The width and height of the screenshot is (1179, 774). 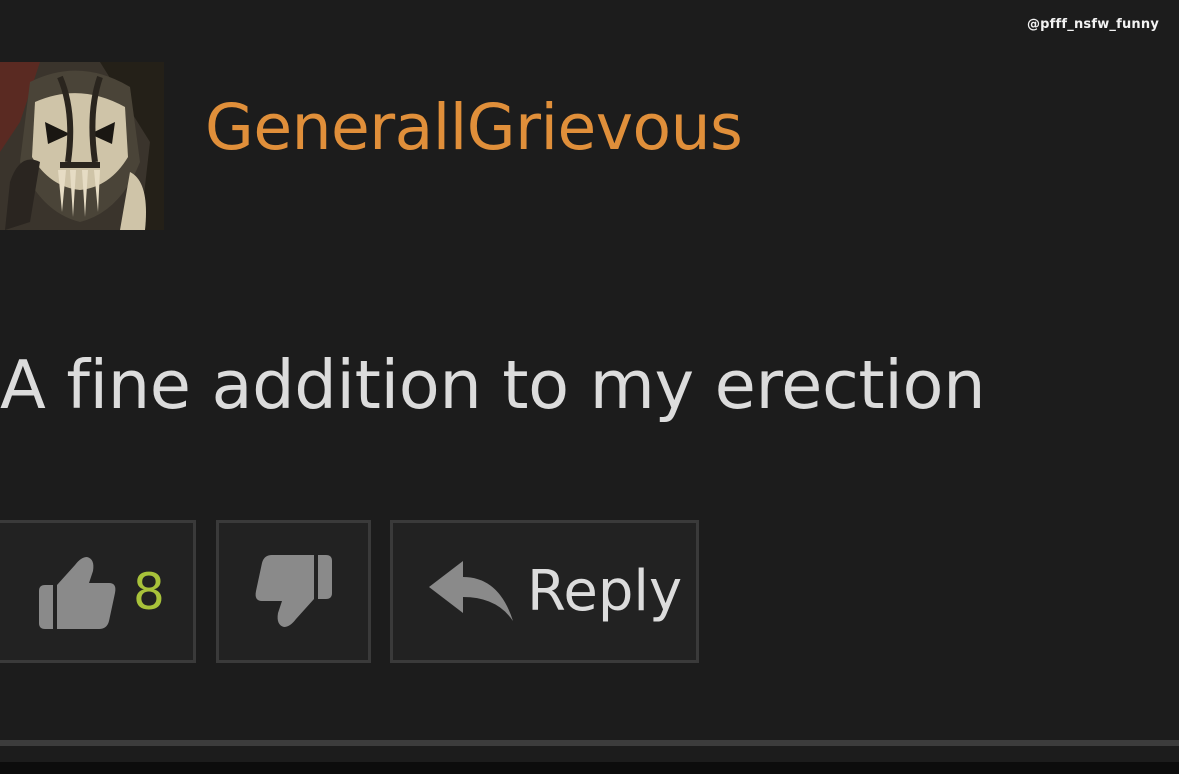 I want to click on avatar-image, so click(x=82, y=146).